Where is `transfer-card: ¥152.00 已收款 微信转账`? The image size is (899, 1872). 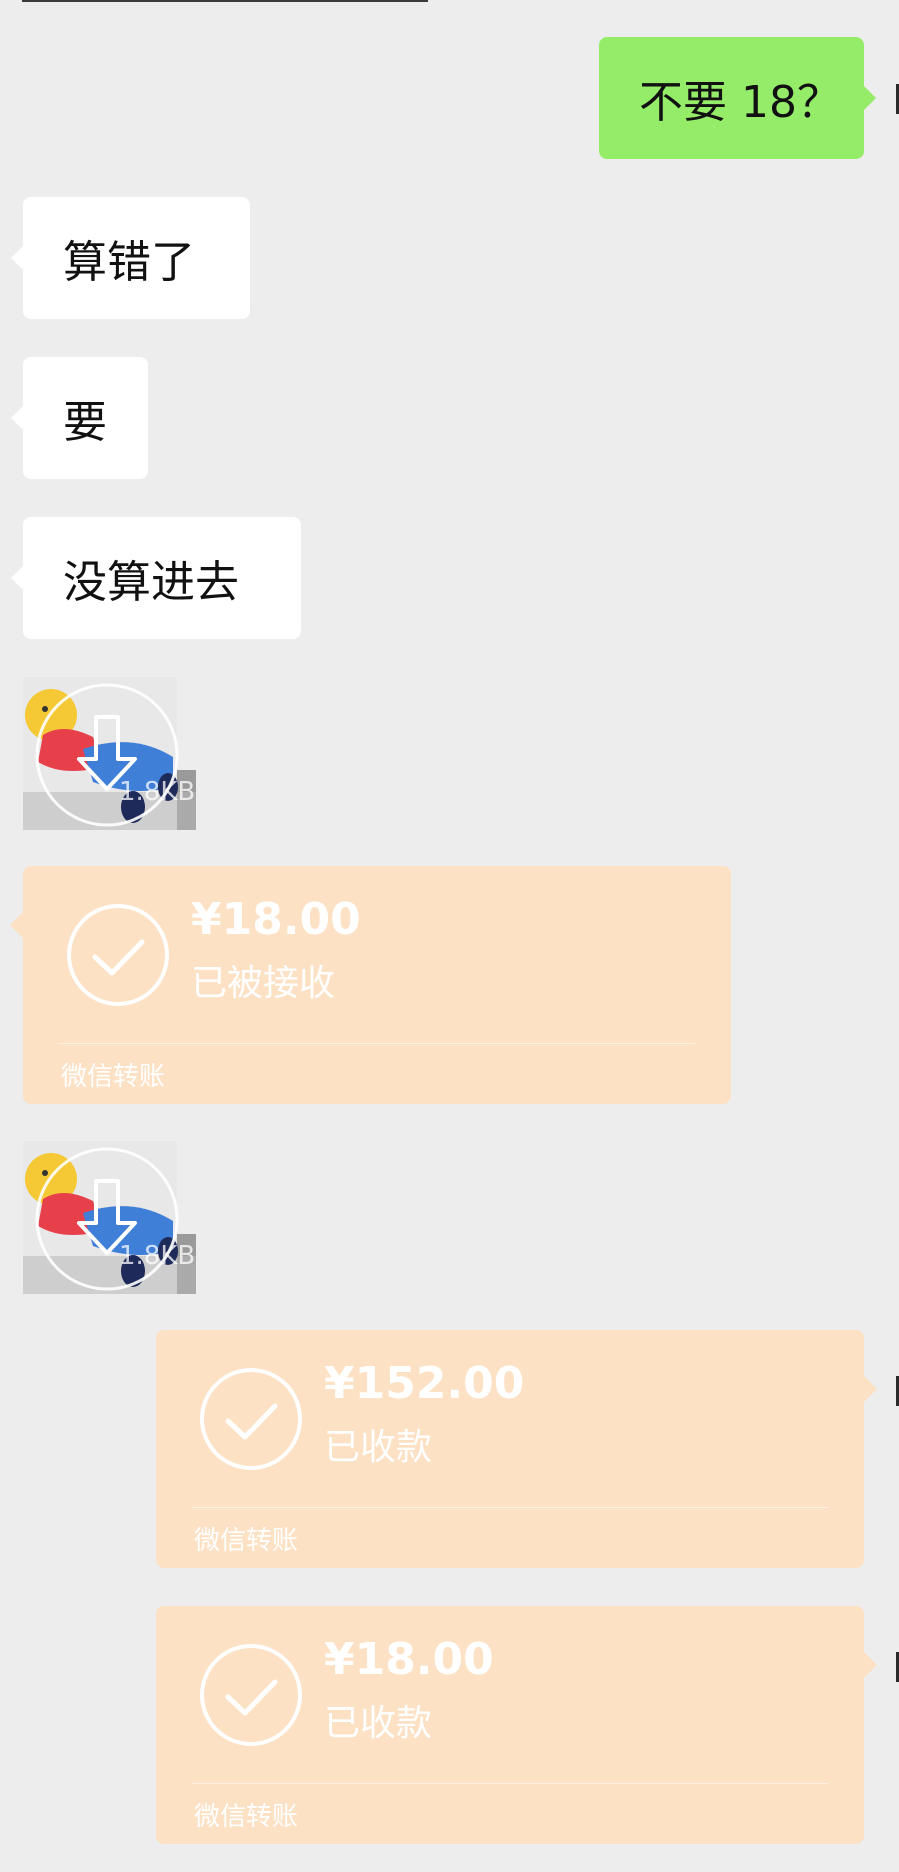 transfer-card: ¥152.00 已收款 微信转账 is located at coordinates (516, 1449).